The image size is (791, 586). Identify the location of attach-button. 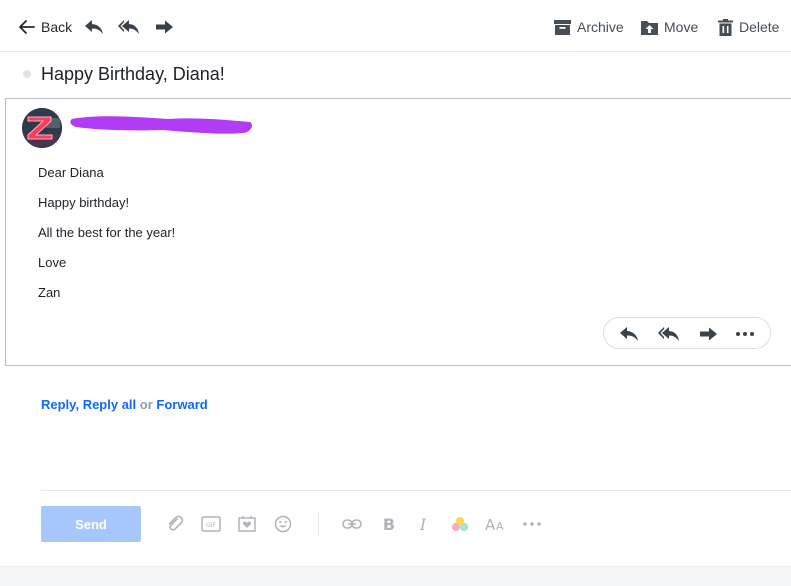
(175, 524).